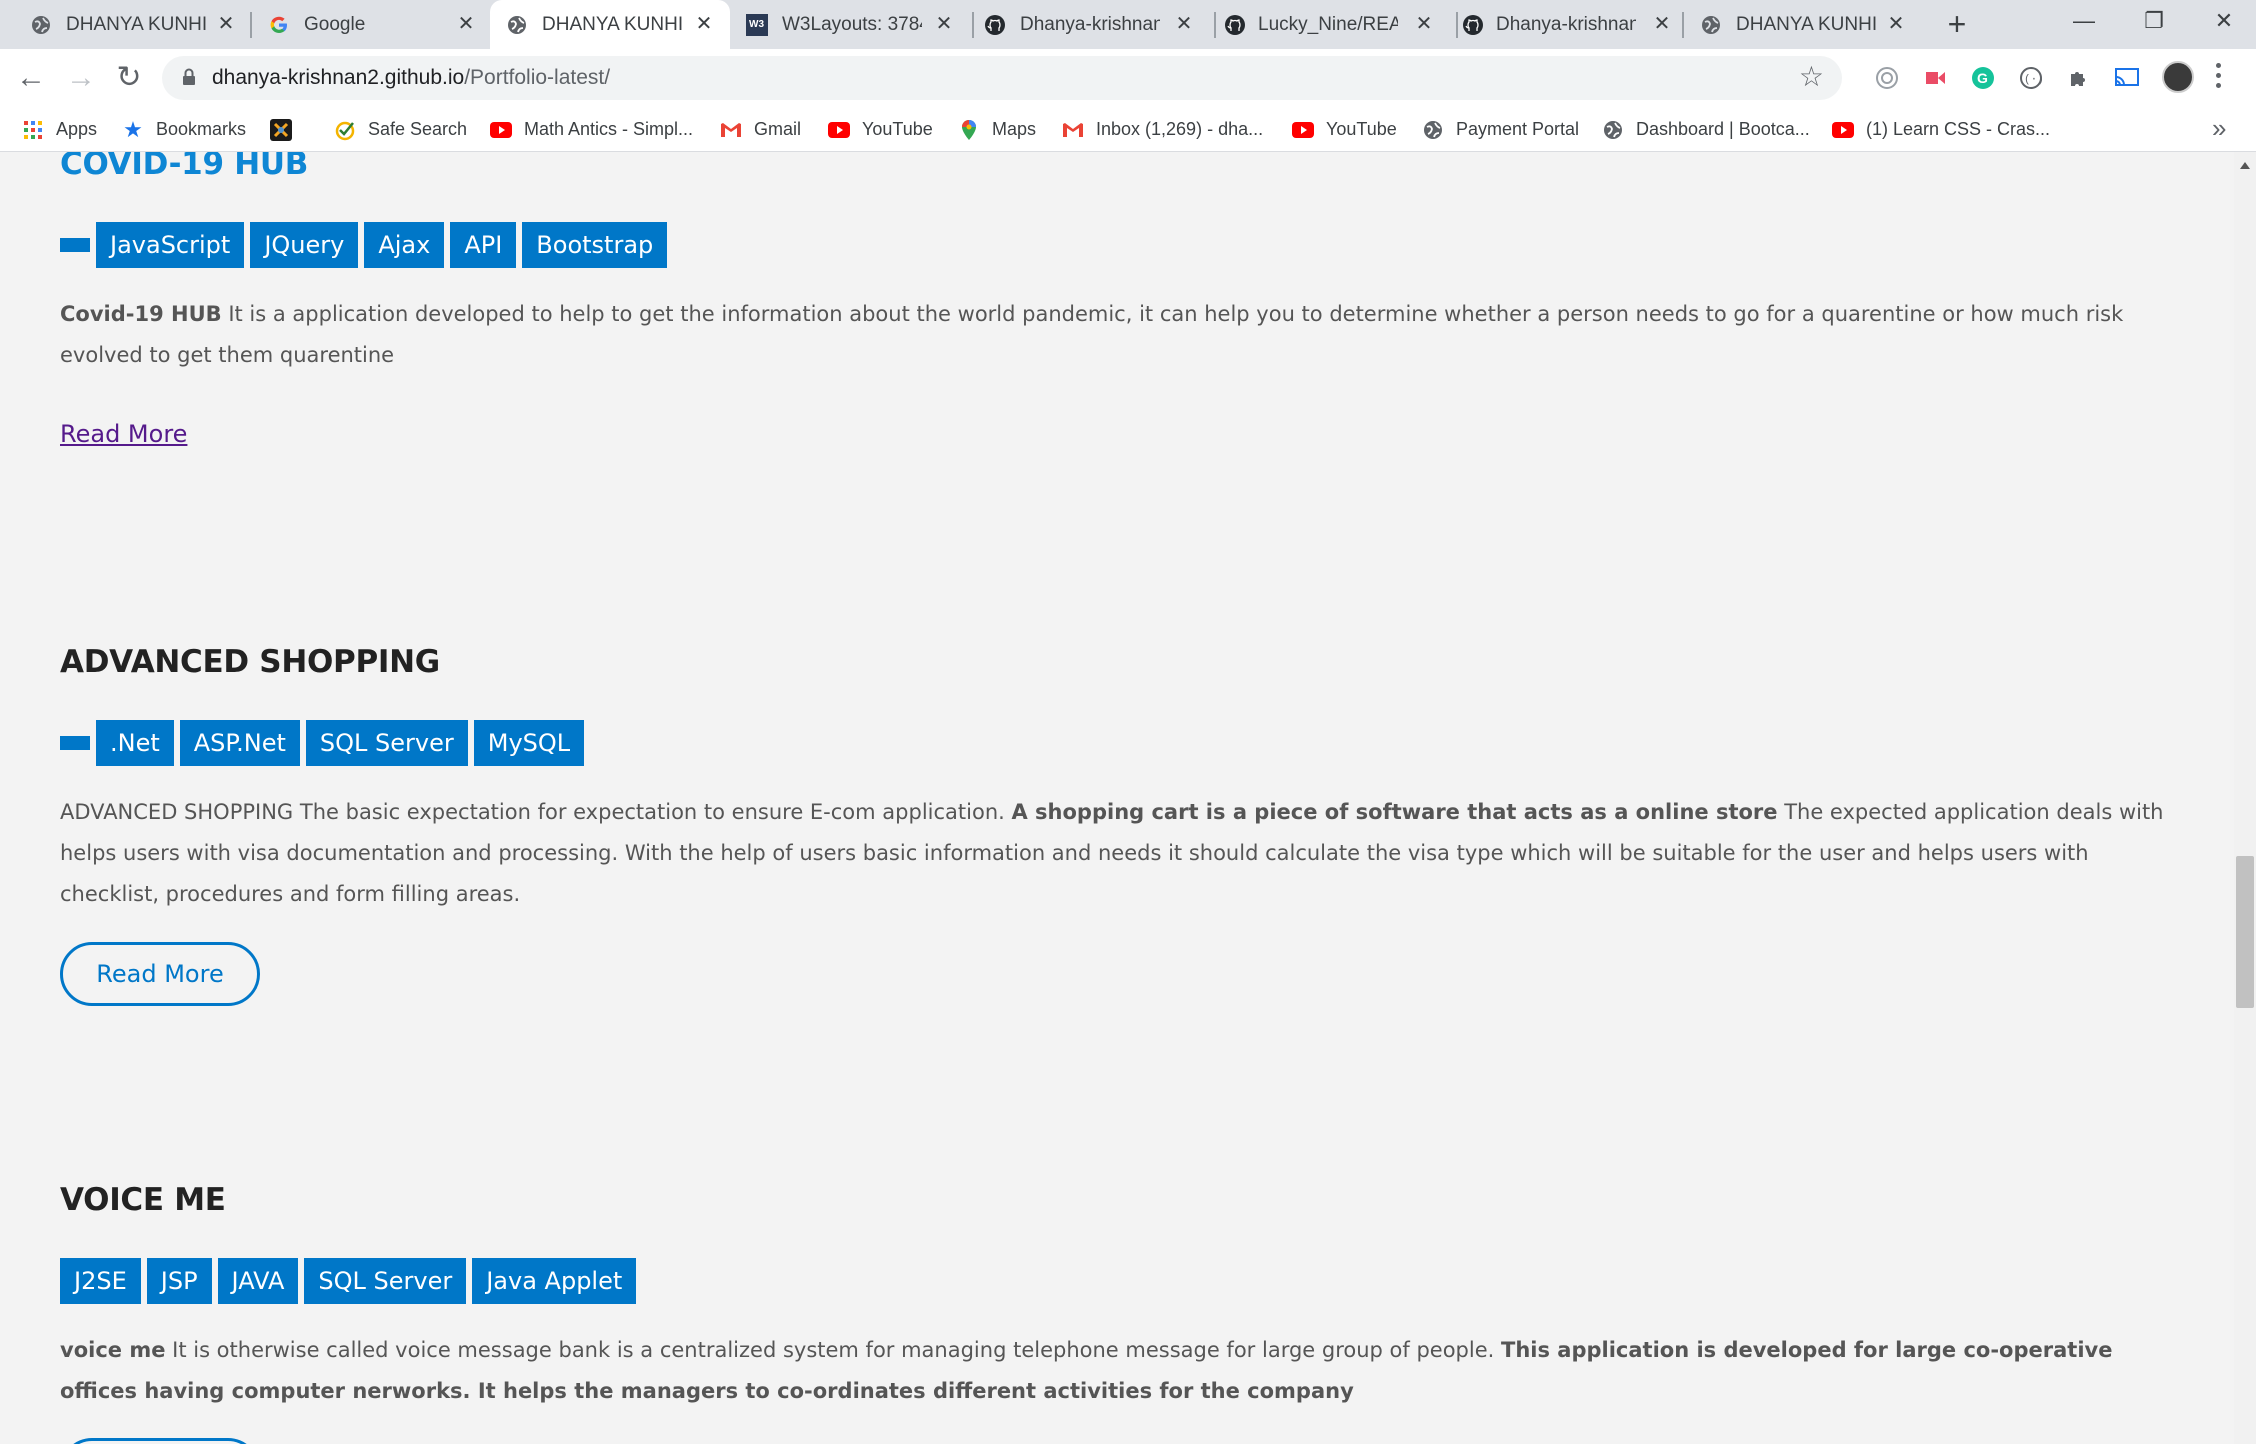 The image size is (2256, 1444). Describe the element at coordinates (143, 1200) in the screenshot. I see `project-title-voice-me: VOICE ME` at that location.